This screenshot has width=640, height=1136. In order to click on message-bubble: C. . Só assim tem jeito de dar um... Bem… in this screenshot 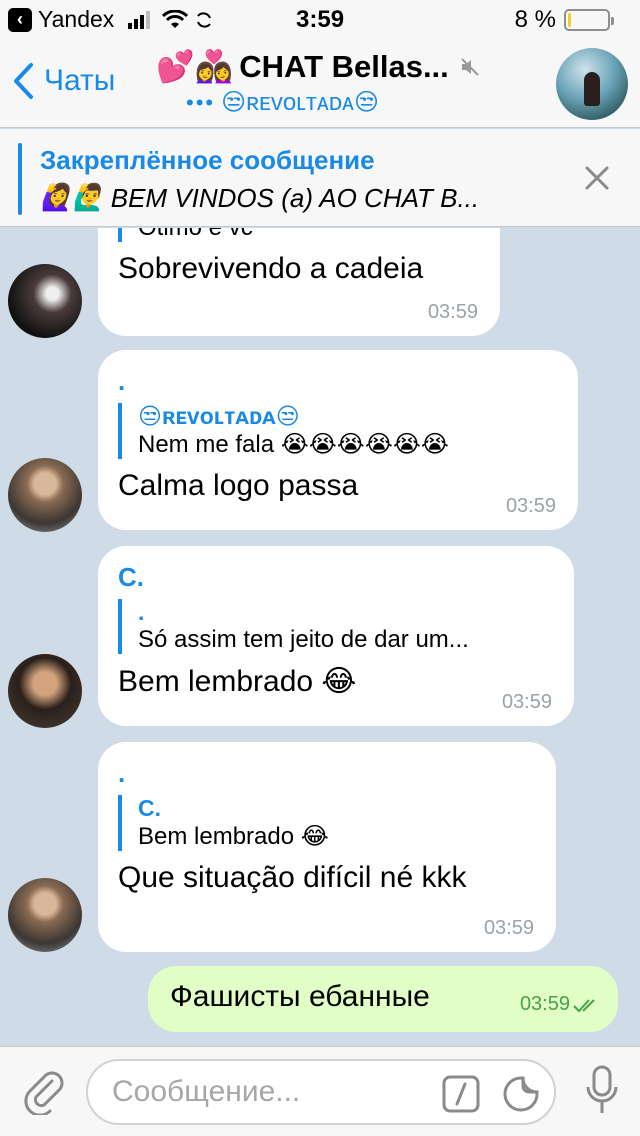, I will do `click(336, 636)`.